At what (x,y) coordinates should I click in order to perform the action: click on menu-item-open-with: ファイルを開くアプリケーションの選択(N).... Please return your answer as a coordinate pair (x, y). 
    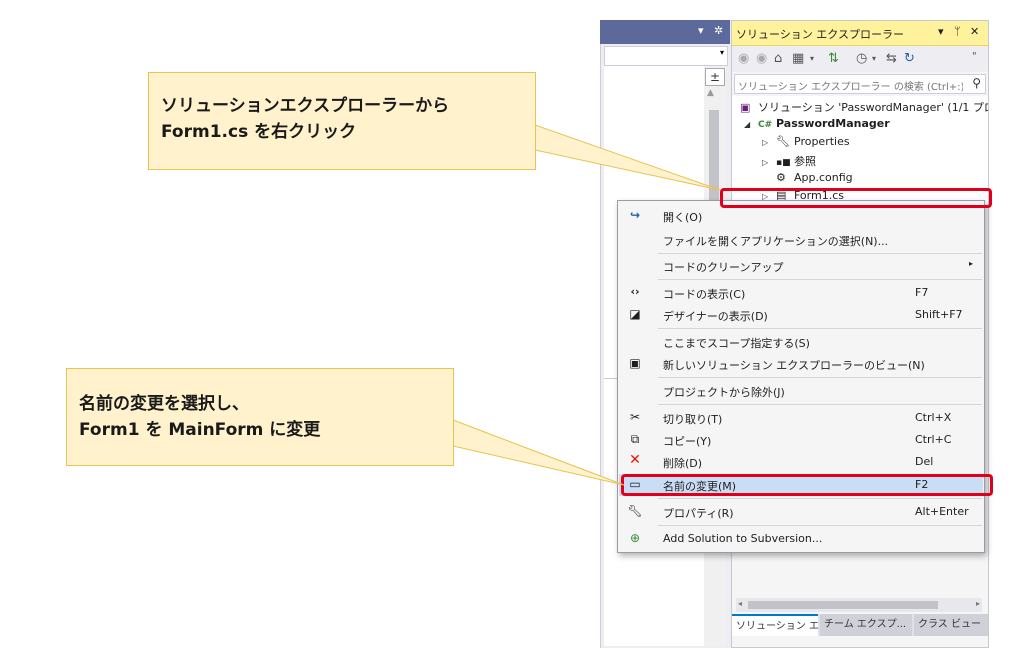
    Looking at the image, I should click on (801, 240).